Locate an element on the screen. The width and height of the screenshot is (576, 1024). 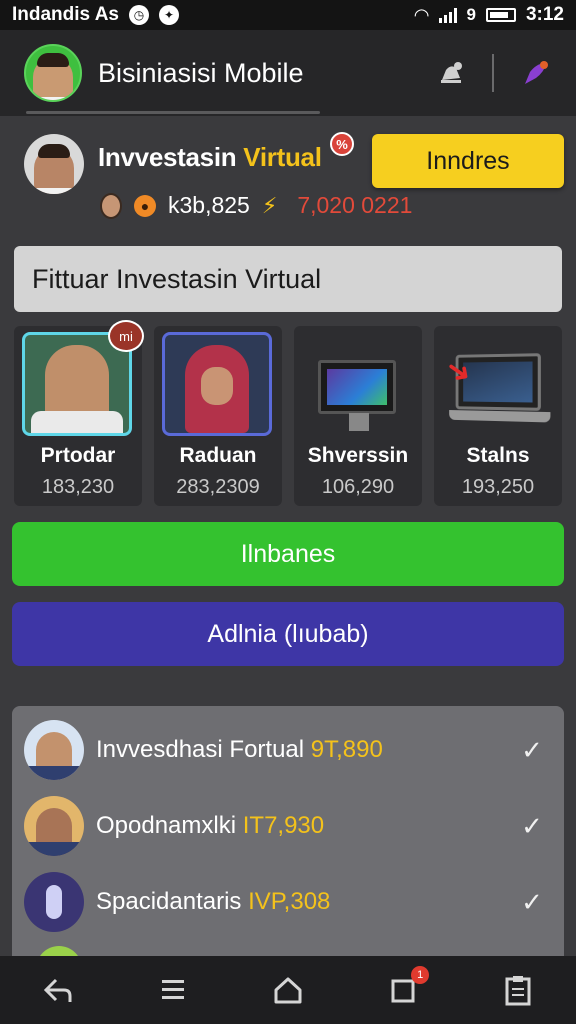
list-item-text: Opodnamxlki IT7,930 is located at coordinates (304, 826).